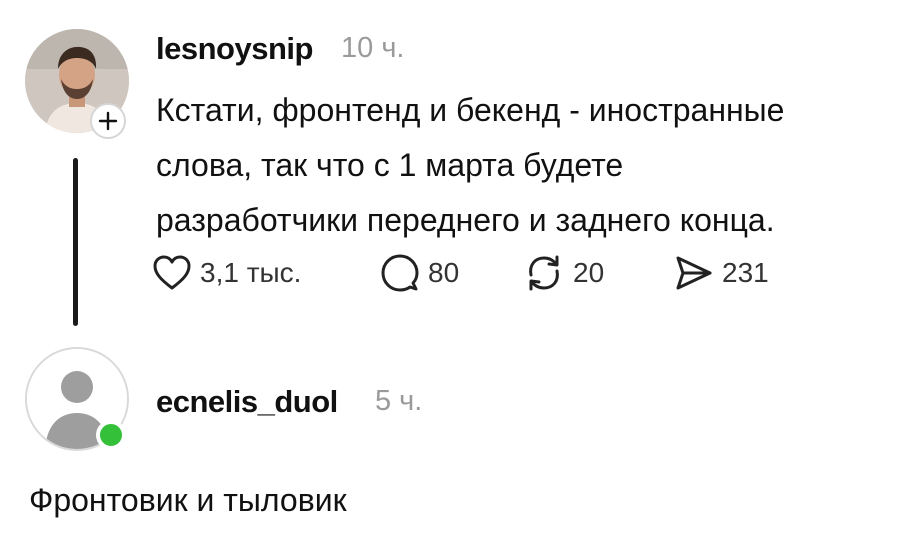 This screenshot has height=549, width=900. What do you see at coordinates (419, 273) in the screenshot?
I see `reply-button: 80` at bounding box center [419, 273].